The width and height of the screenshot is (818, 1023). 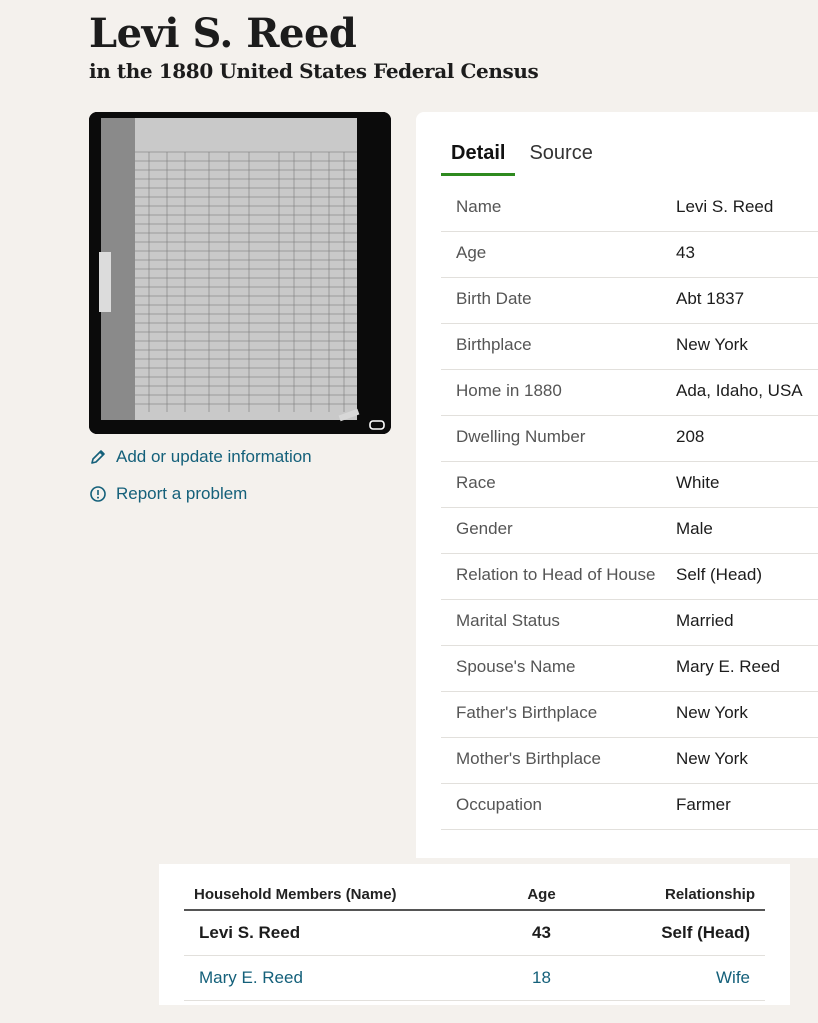 What do you see at coordinates (478, 158) in the screenshot?
I see `tab-detail: Detail` at bounding box center [478, 158].